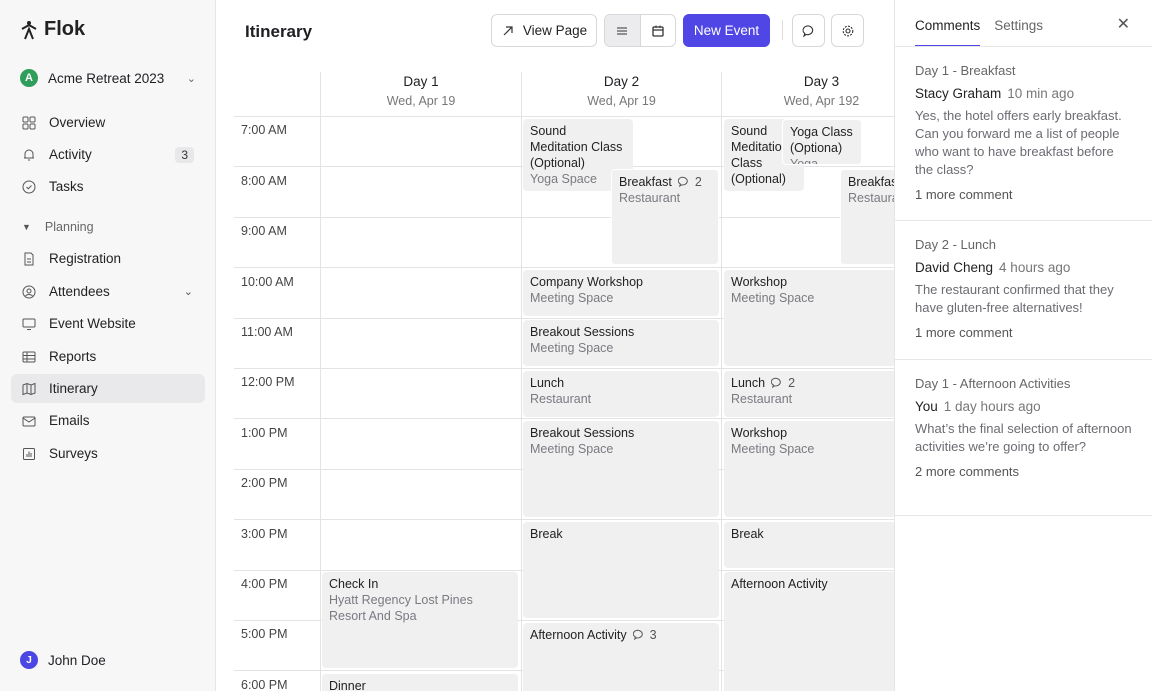 The width and height of the screenshot is (1152, 691). What do you see at coordinates (191, 78) in the screenshot?
I see `chevron-down-icon: ⌄` at bounding box center [191, 78].